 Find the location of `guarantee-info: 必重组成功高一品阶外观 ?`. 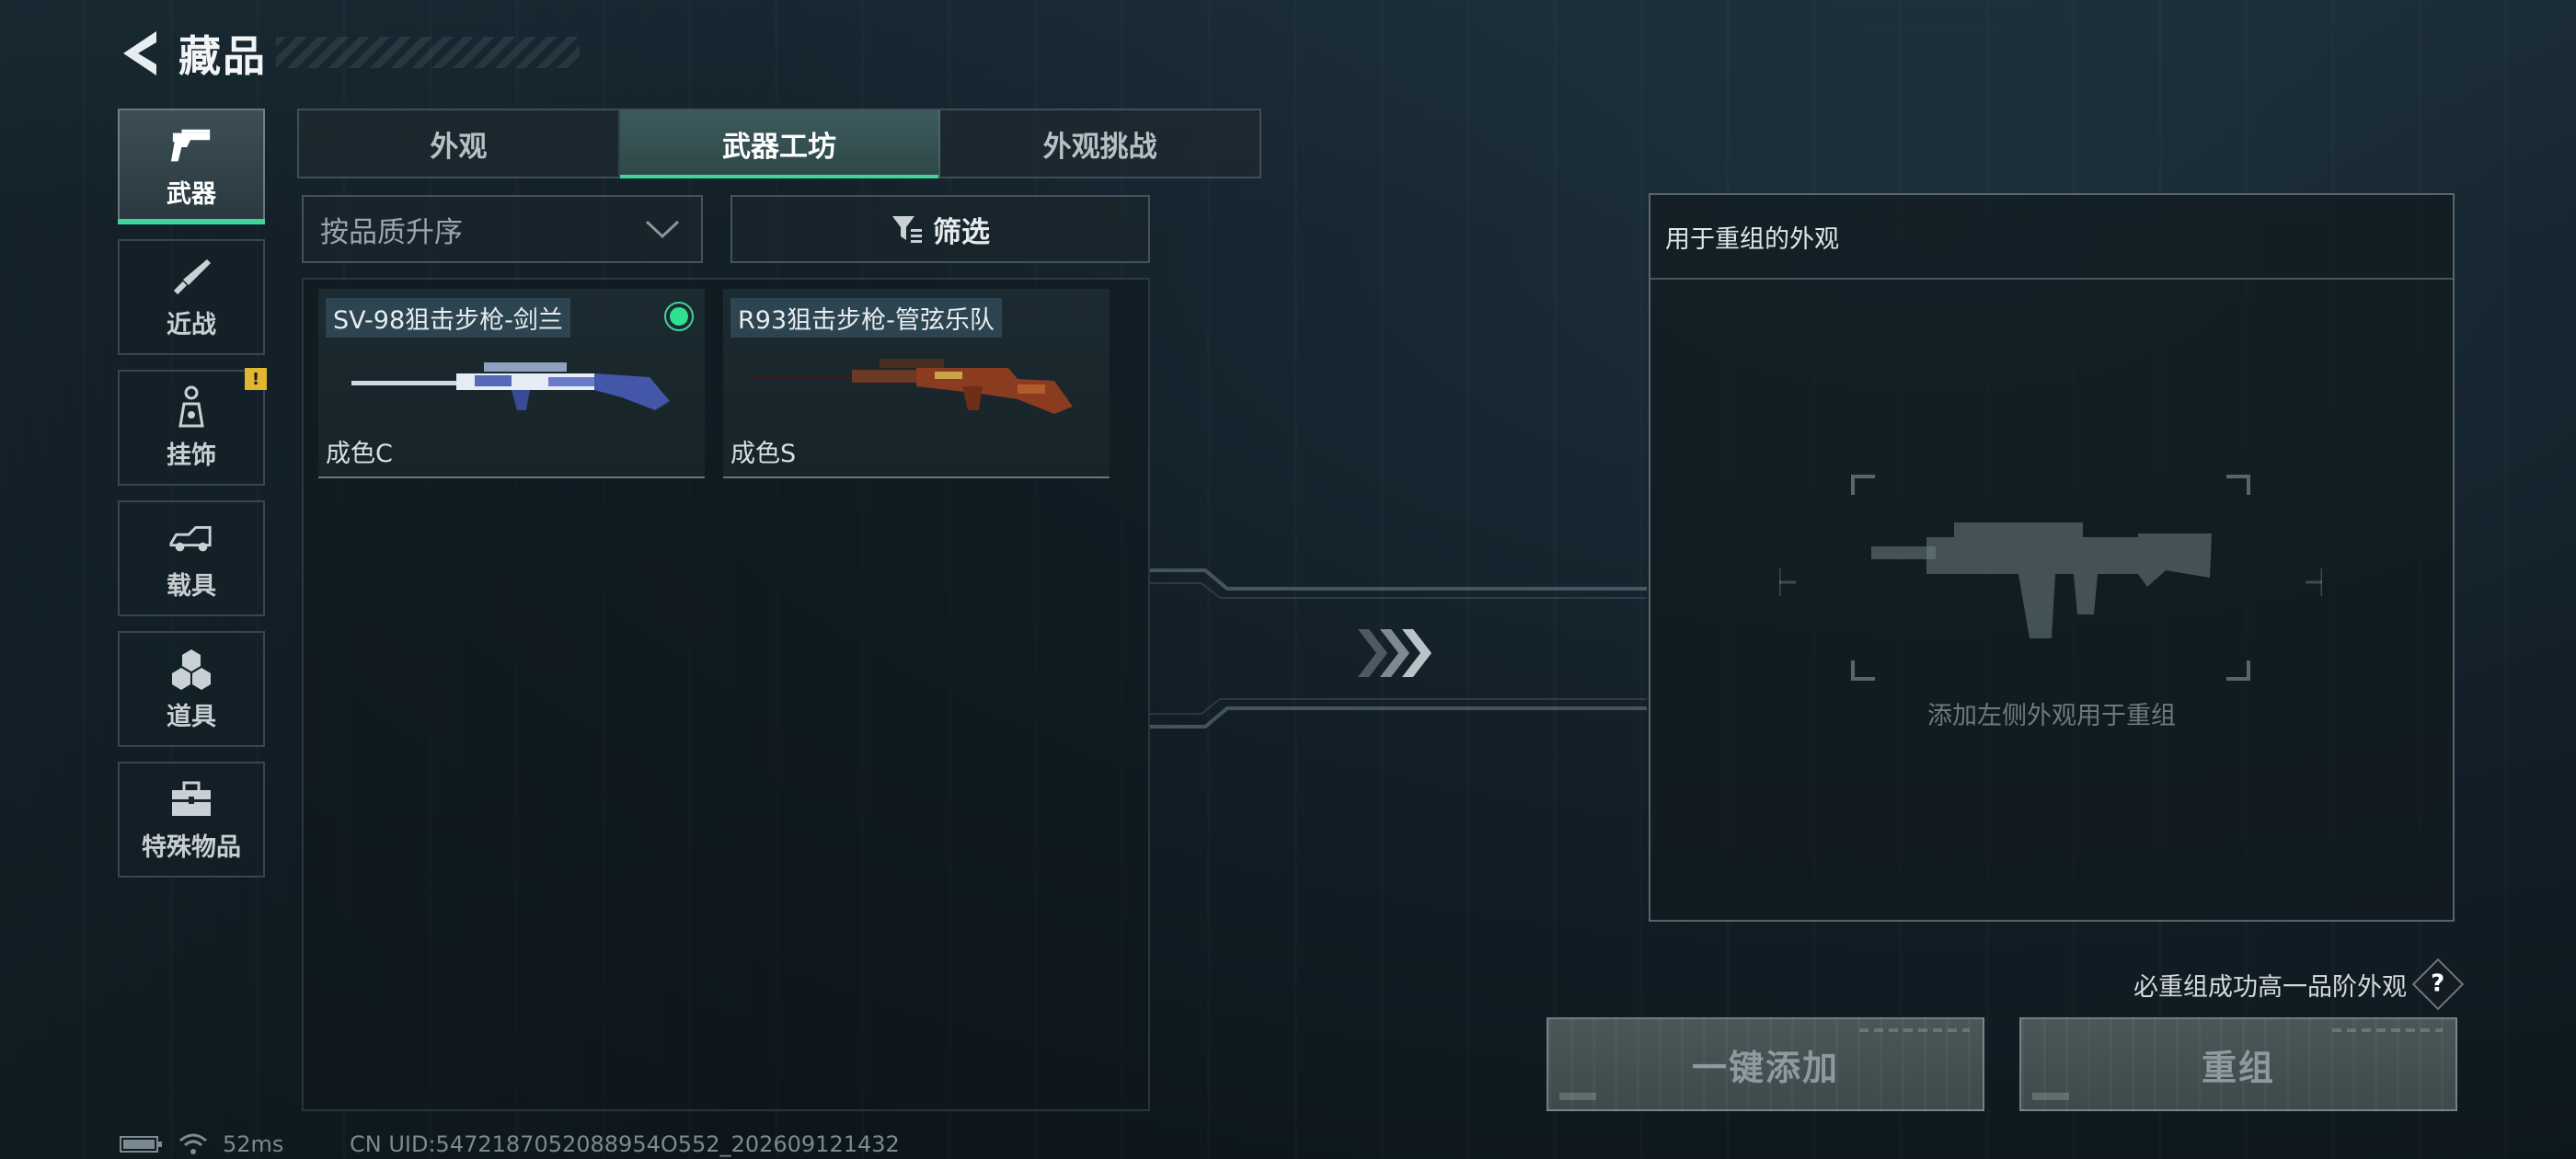

guarantee-info: 必重组成功高一品阶外观 ? is located at coordinates (2299, 984).